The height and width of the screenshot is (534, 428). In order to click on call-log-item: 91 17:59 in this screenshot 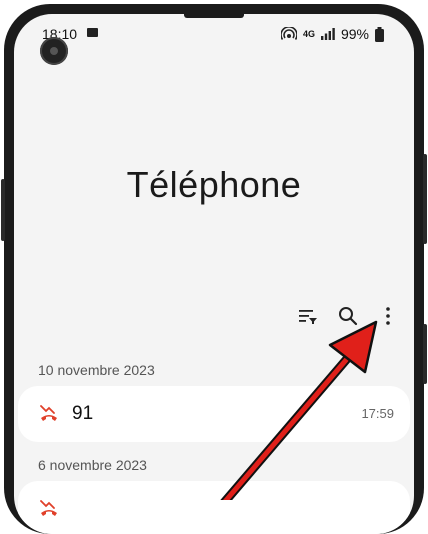, I will do `click(214, 414)`.